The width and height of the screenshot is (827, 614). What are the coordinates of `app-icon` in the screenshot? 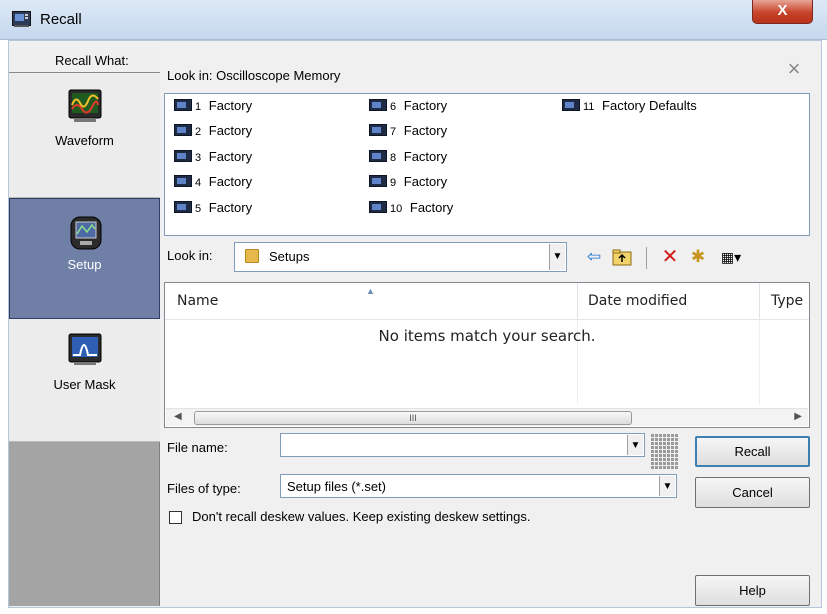 It's located at (21, 19).